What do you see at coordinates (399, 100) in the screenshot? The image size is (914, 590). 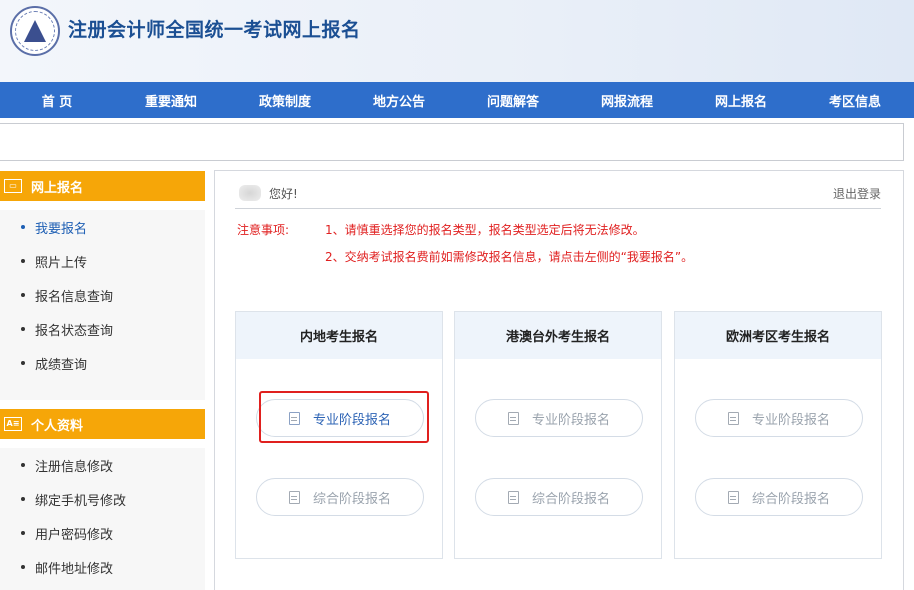 I see `nav-local-announcements: 地方公告` at bounding box center [399, 100].